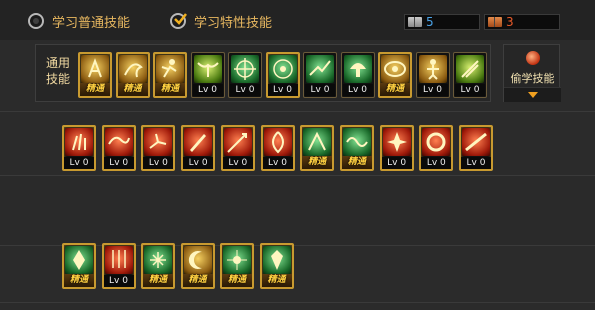 The image size is (595, 310). I want to click on green-strike-icon, so click(317, 142).